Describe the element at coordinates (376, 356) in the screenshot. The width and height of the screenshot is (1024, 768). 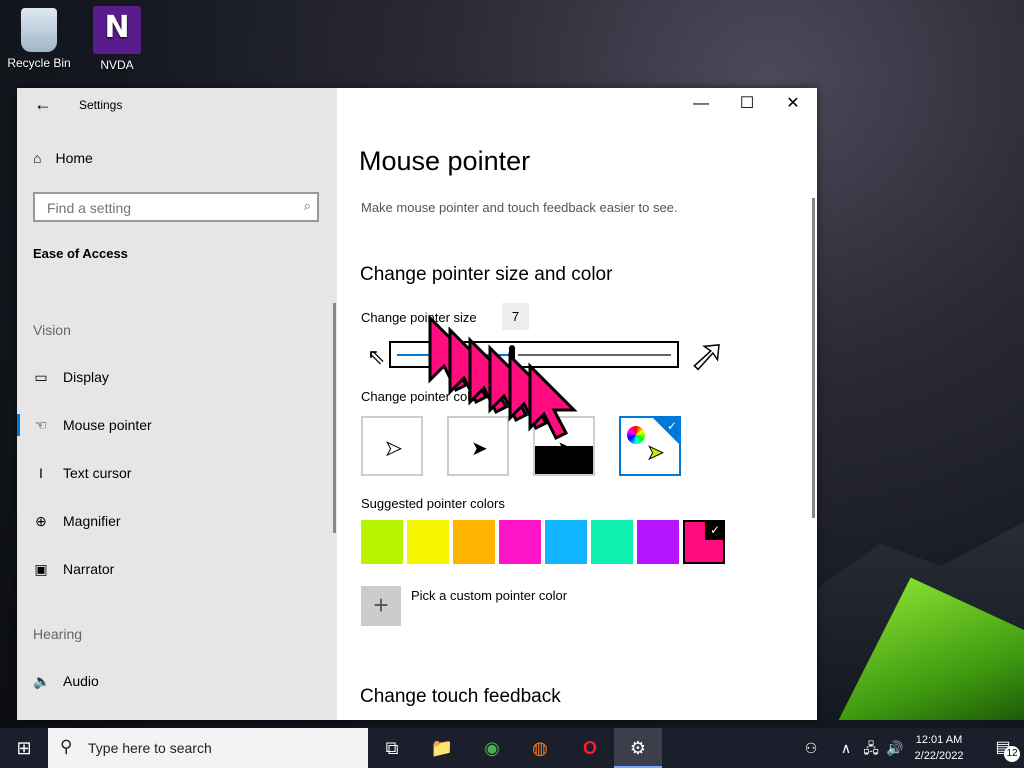
I see `small-pointer-icon: ⇖` at that location.